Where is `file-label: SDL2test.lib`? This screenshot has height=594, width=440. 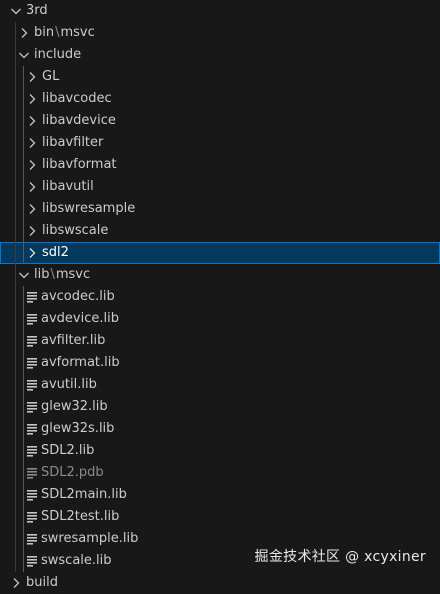 file-label: SDL2test.lib is located at coordinates (80, 516).